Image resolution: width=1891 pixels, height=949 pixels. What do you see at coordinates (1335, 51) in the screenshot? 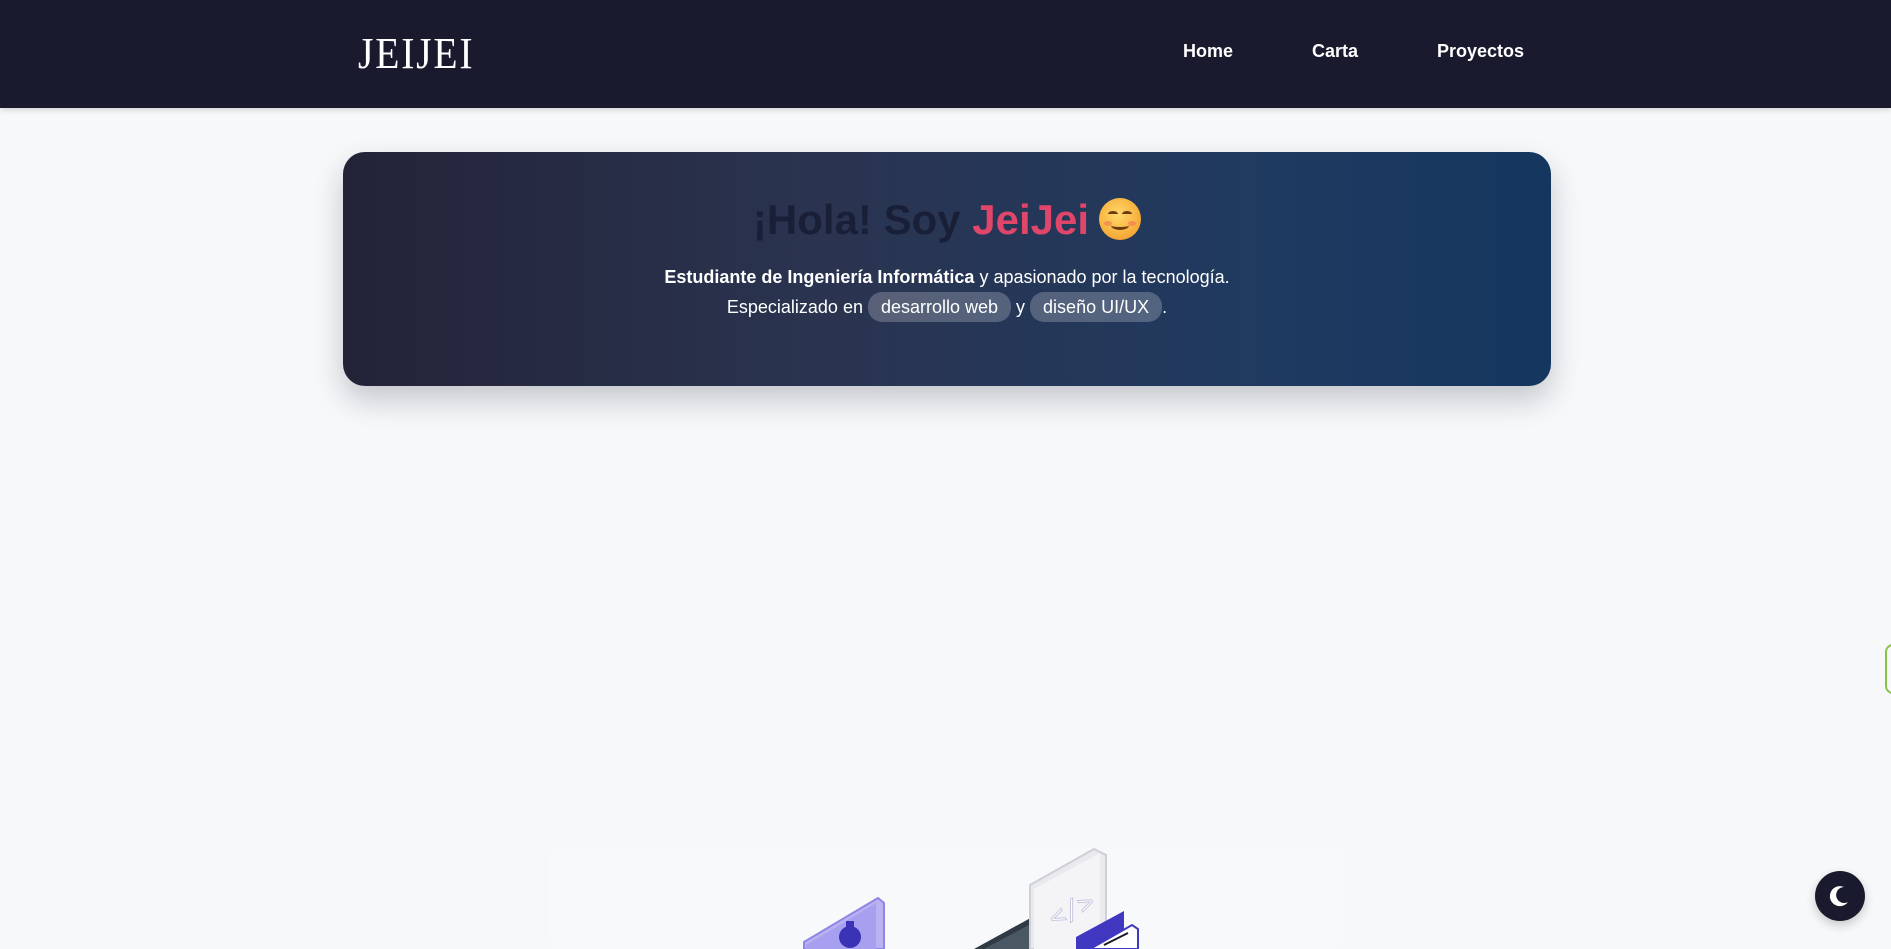
I see `nav-link-carta: Carta` at bounding box center [1335, 51].